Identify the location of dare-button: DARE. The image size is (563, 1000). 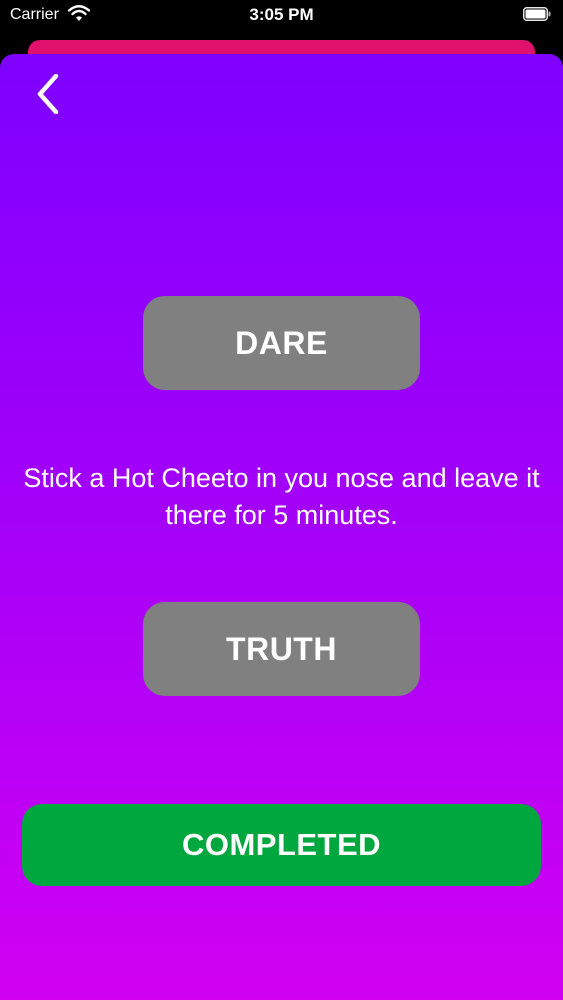
(281, 343).